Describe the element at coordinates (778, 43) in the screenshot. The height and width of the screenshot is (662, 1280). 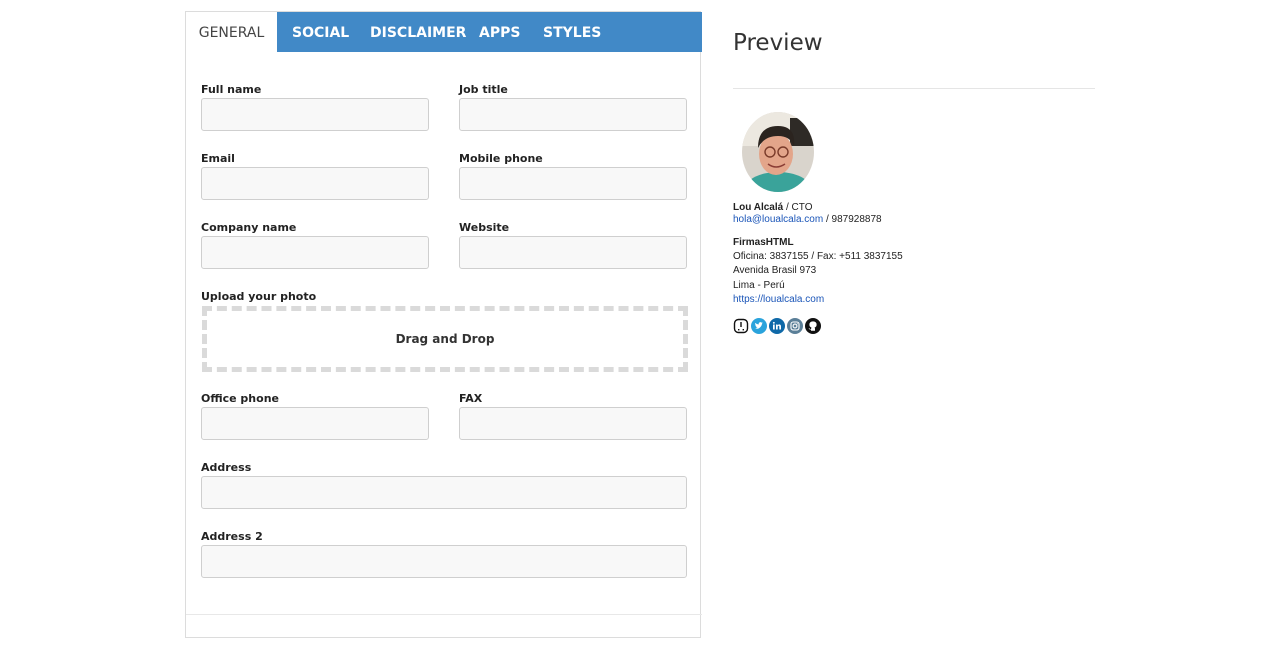
I see `preview-title: Preview` at that location.